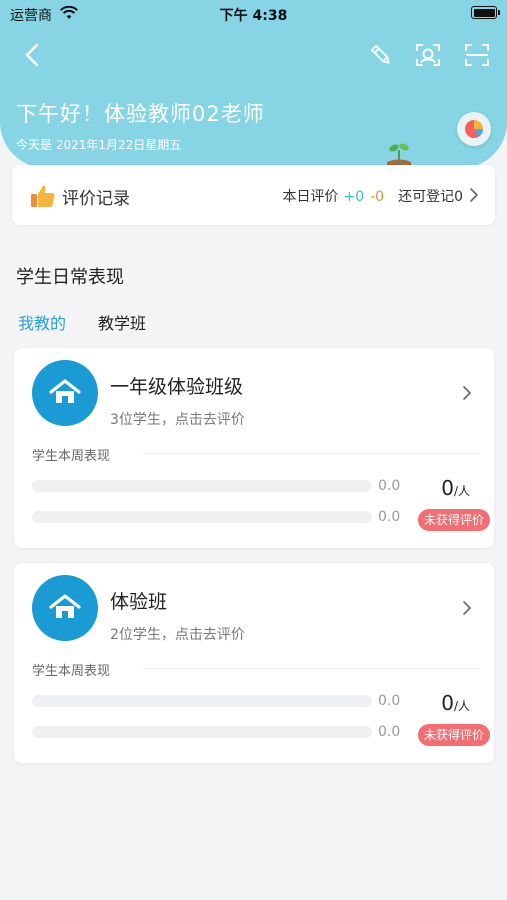 This screenshot has width=507, height=900. Describe the element at coordinates (485, 12) in the screenshot. I see `battery-icon` at that location.